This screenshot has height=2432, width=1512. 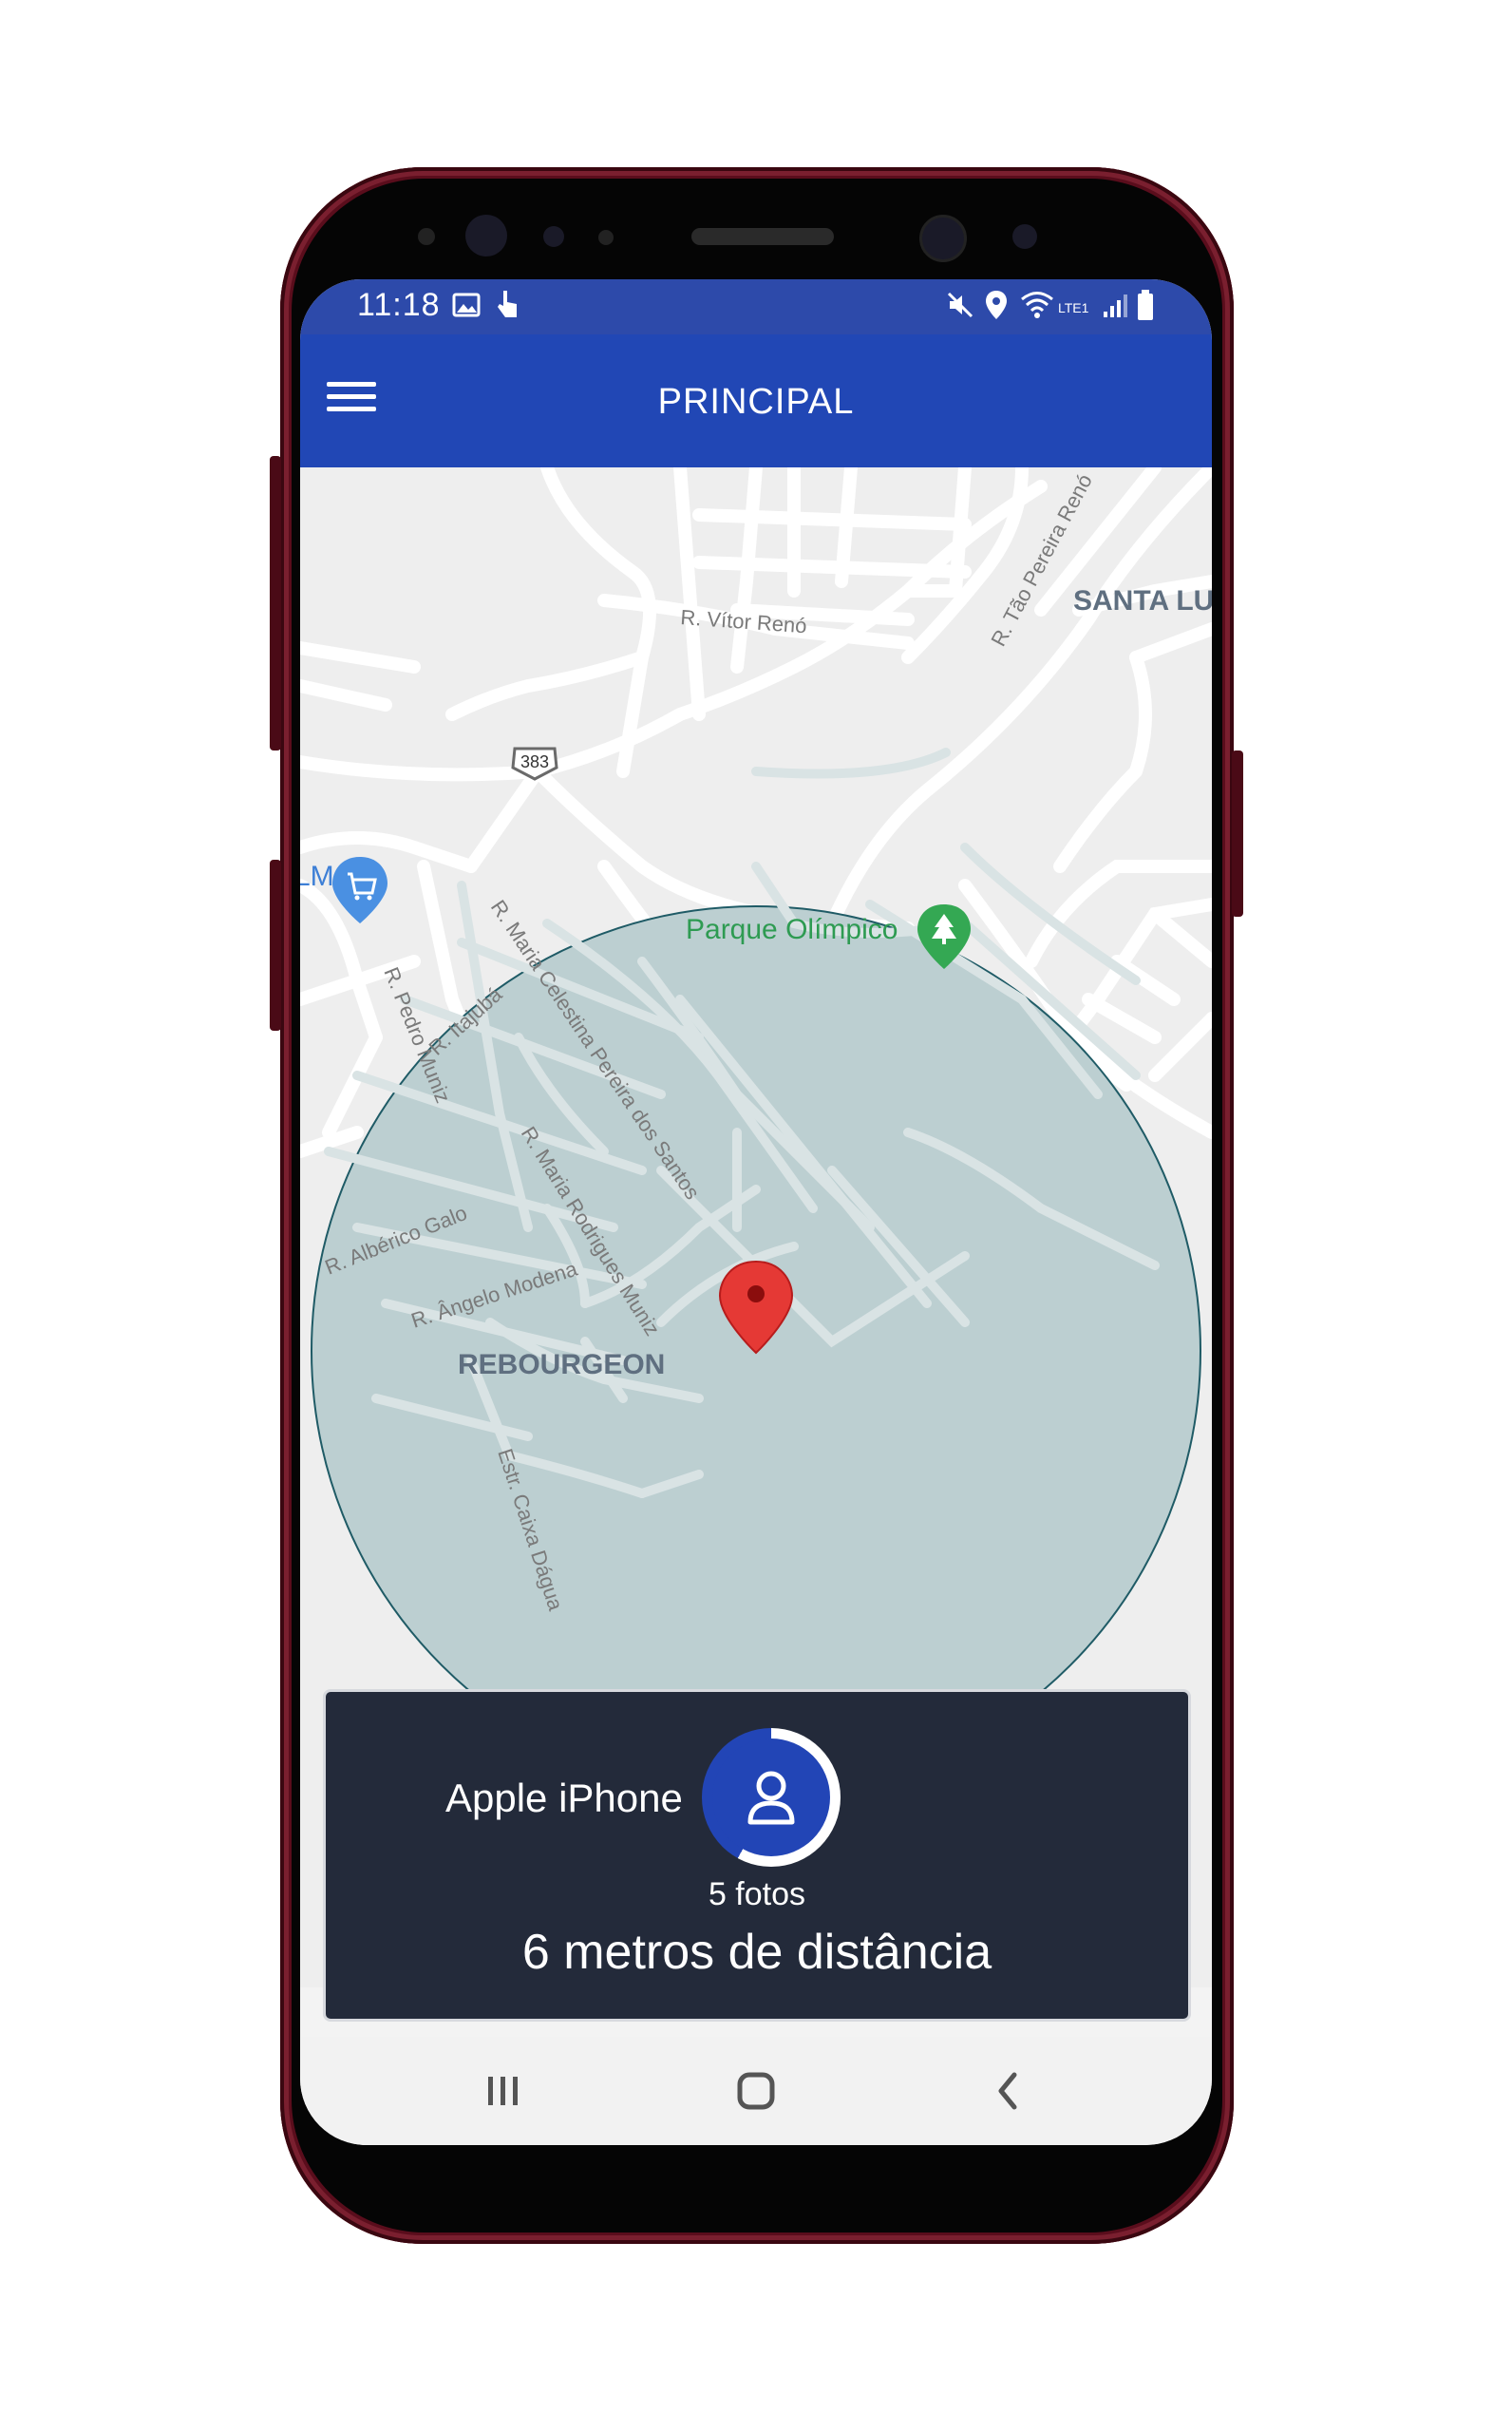 What do you see at coordinates (275, 945) in the screenshot?
I see `bixby-button` at bounding box center [275, 945].